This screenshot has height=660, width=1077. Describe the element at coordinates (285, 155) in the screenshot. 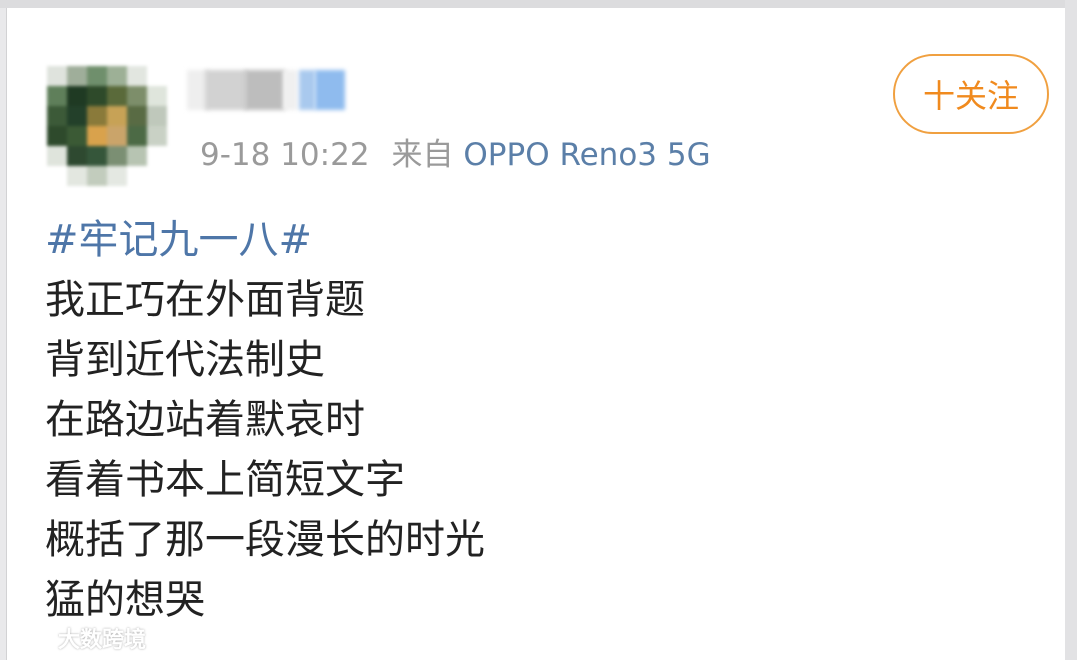

I see `timestamp: 9-18 10:22` at that location.